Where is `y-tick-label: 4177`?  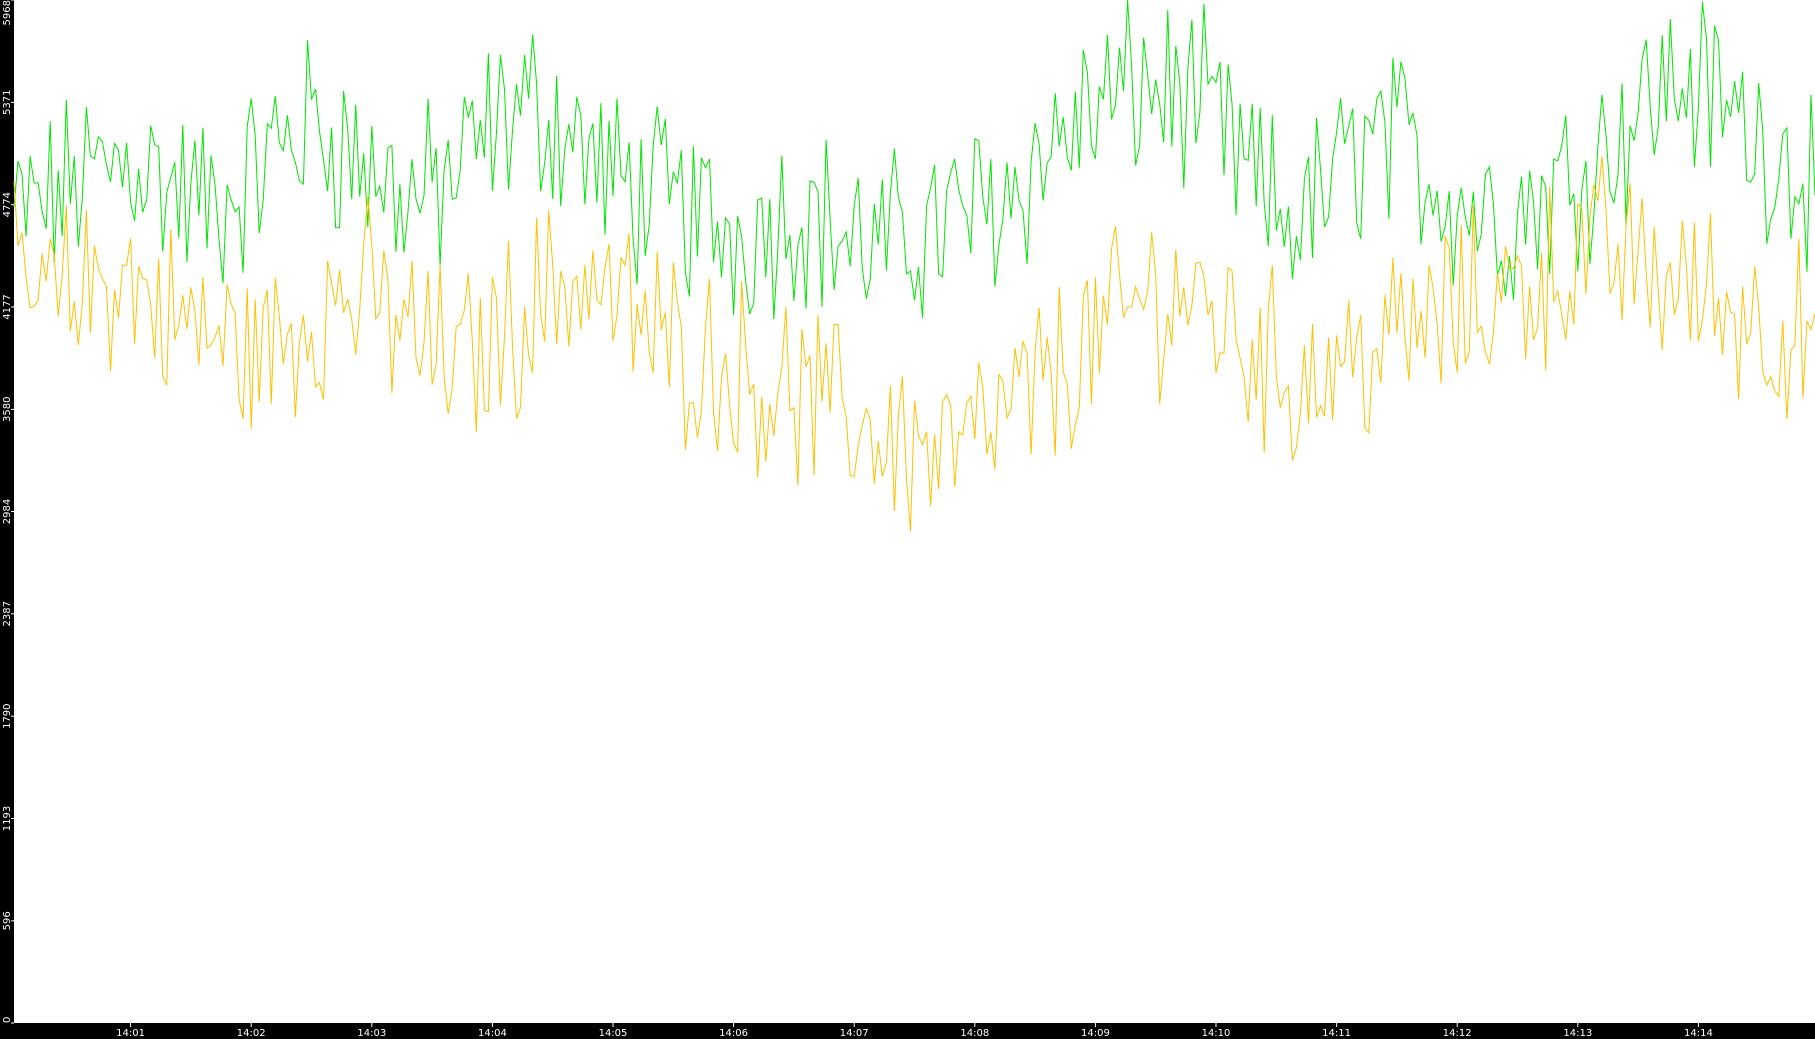 y-tick-label: 4177 is located at coordinates (7, 306).